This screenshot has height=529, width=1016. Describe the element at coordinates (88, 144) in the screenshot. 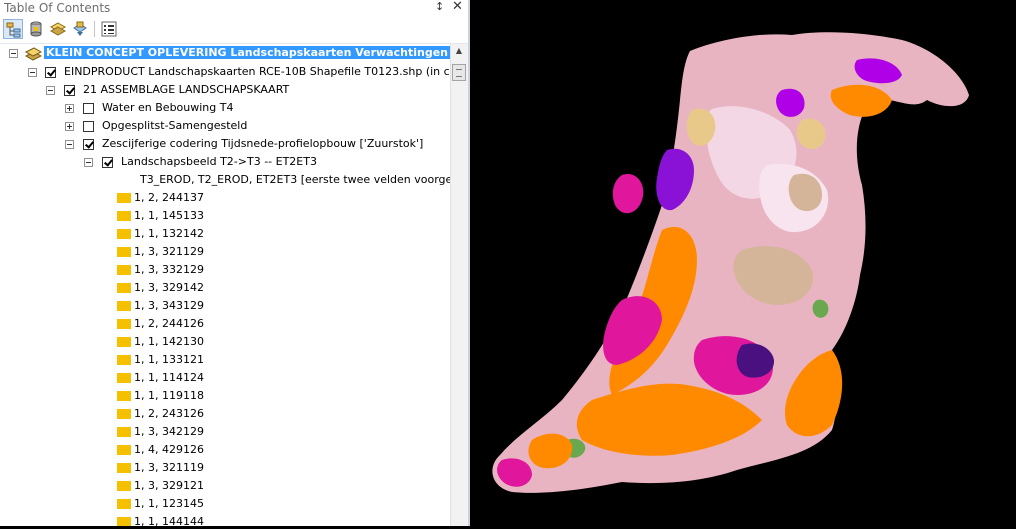

I see `zescijferige-checkbox` at that location.